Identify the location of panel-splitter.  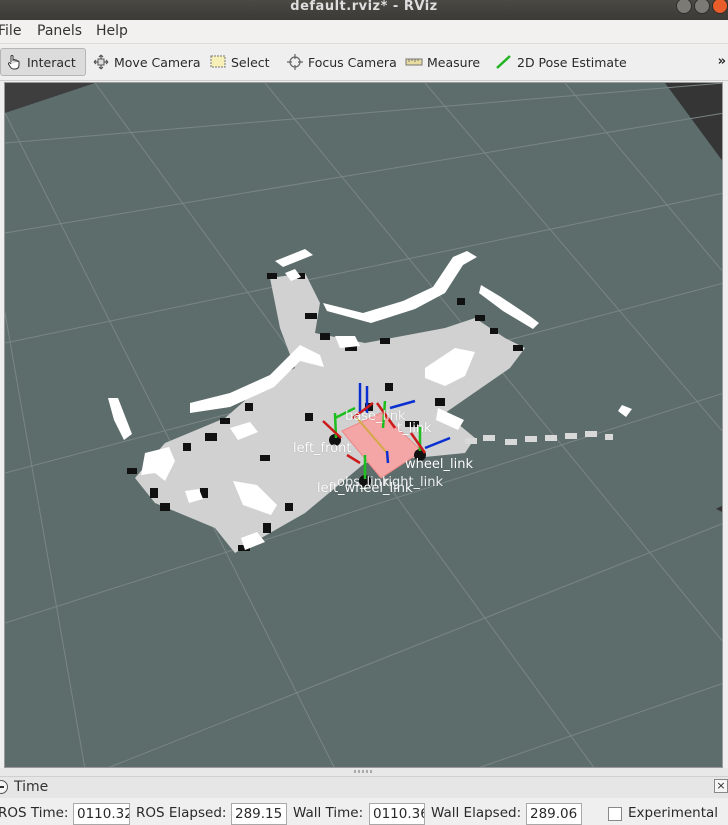
(364, 772).